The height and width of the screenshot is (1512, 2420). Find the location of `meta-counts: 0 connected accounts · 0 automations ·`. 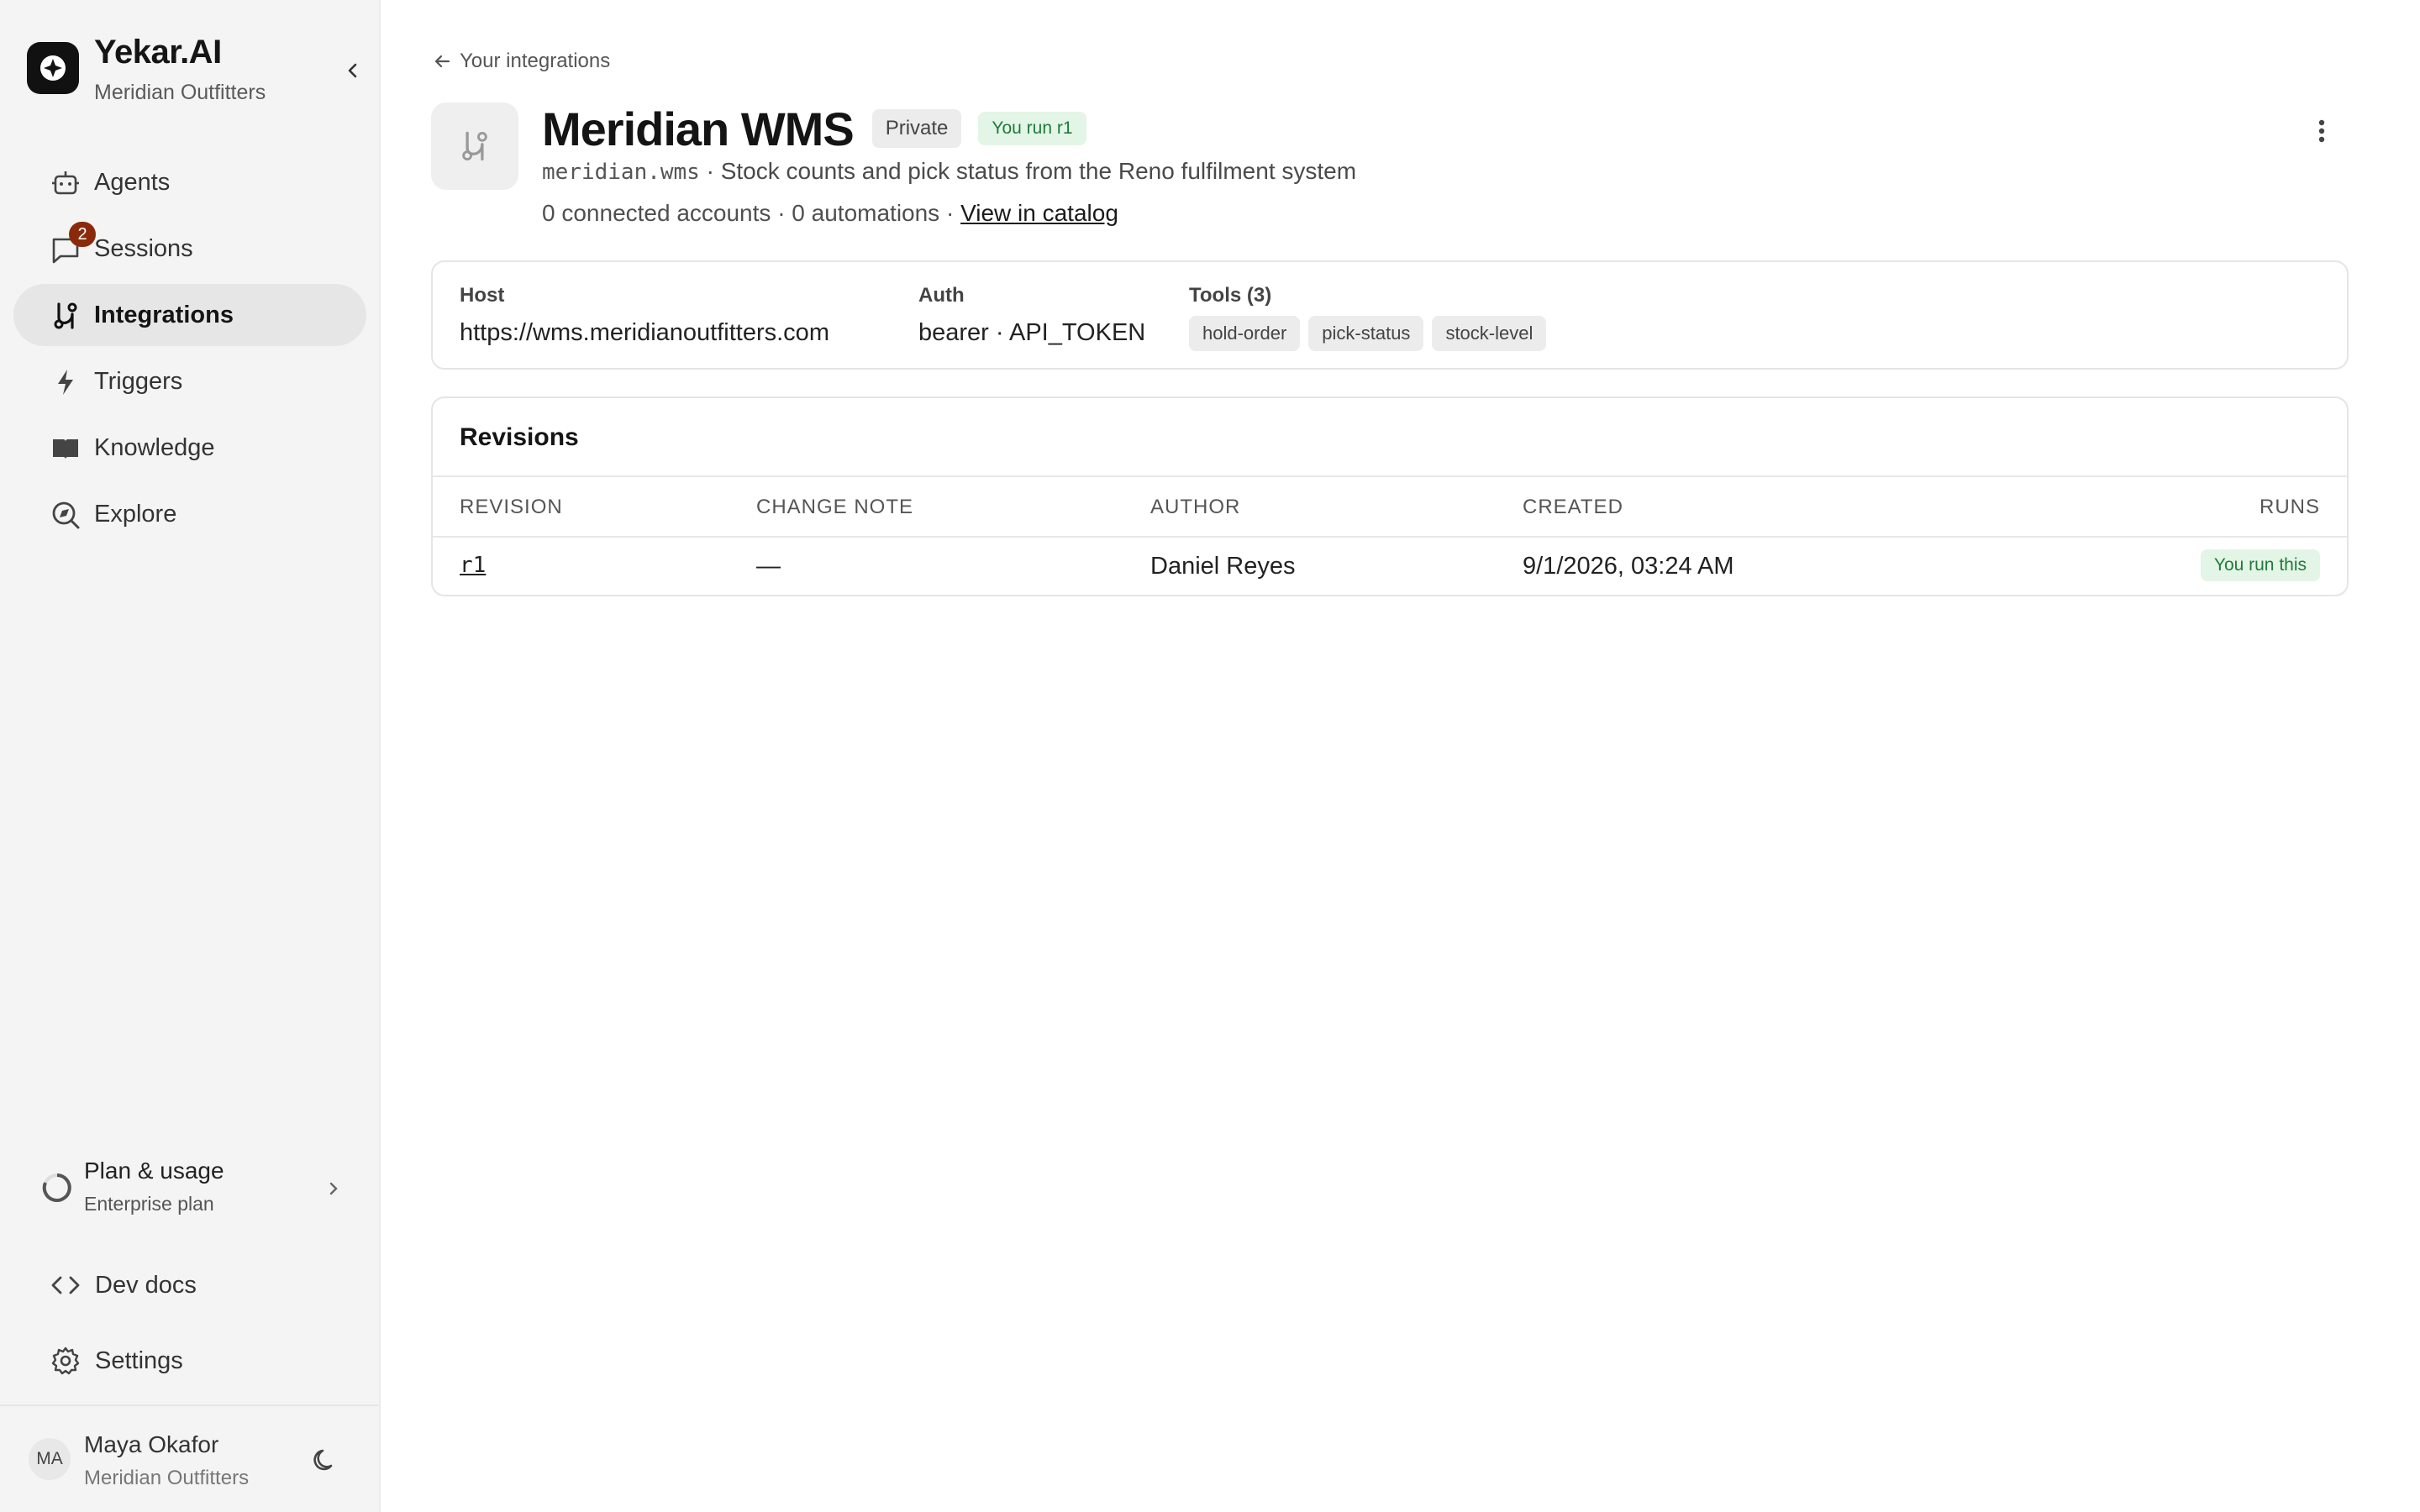

meta-counts: 0 connected accounts · 0 automations · is located at coordinates (751, 213).